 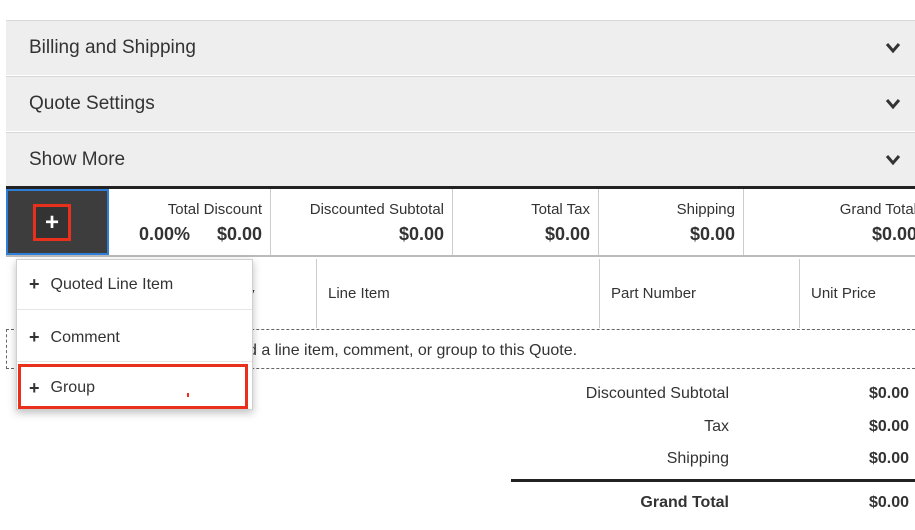 I want to click on column-header-part-number: Part Number, so click(x=699, y=293).